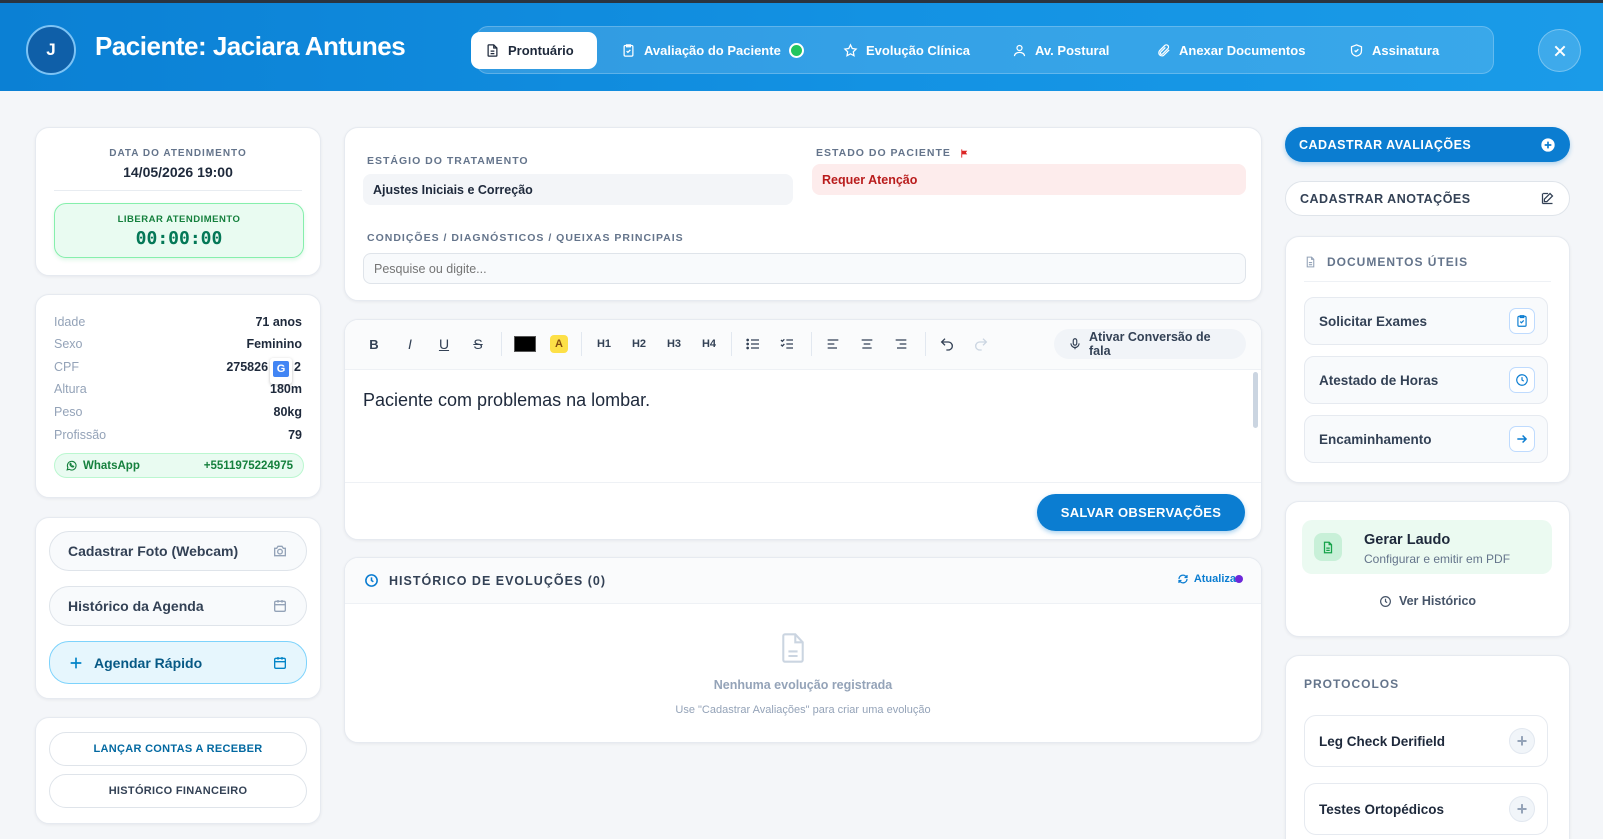 Image resolution: width=1603 pixels, height=839 pixels. What do you see at coordinates (111, 465) in the screenshot?
I see `whatsapp-label: WhatsApp` at bounding box center [111, 465].